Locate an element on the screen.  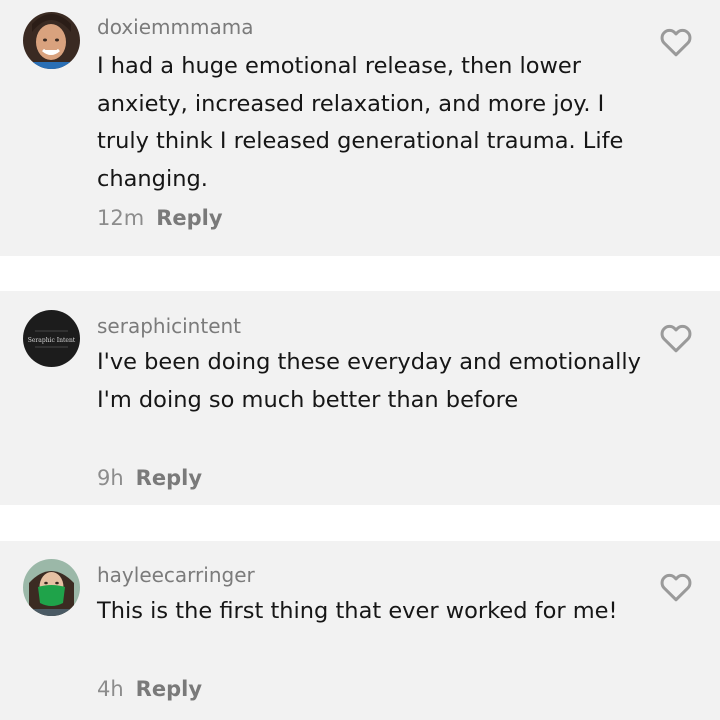
comment-meta: 12m Reply is located at coordinates (160, 218).